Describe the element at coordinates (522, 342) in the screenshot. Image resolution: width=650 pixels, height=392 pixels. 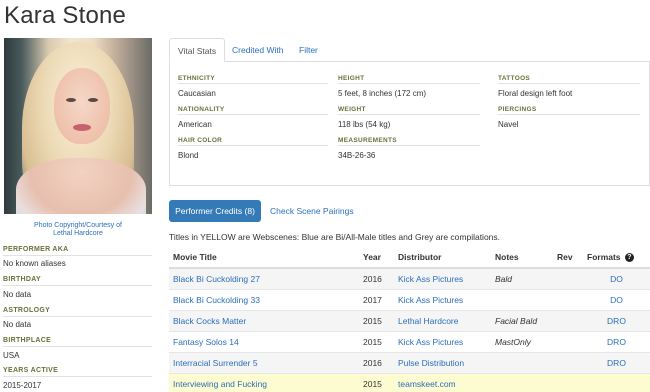
I see `movie-notes: MastOnly` at that location.